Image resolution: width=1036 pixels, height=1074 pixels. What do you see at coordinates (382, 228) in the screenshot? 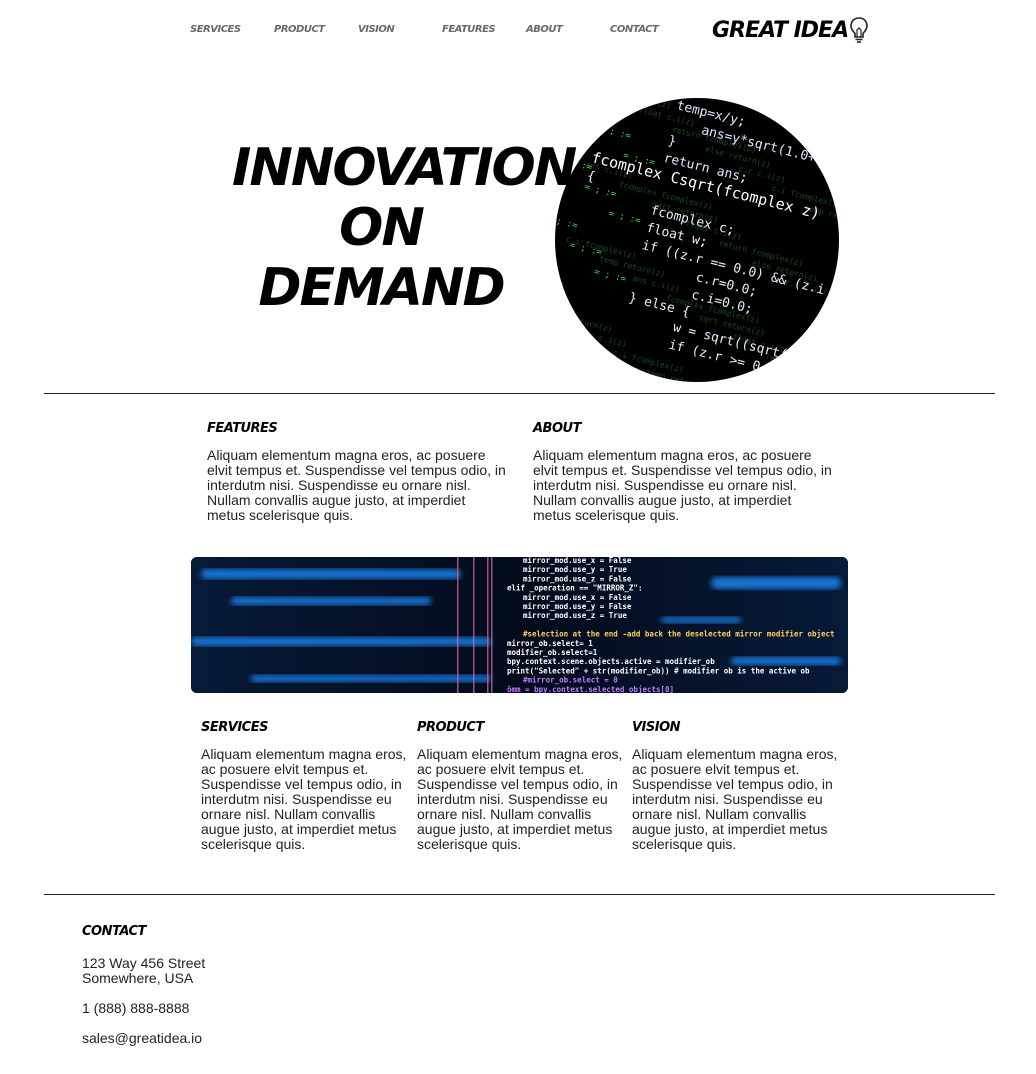
I see `hero-title-line: ON` at bounding box center [382, 228].